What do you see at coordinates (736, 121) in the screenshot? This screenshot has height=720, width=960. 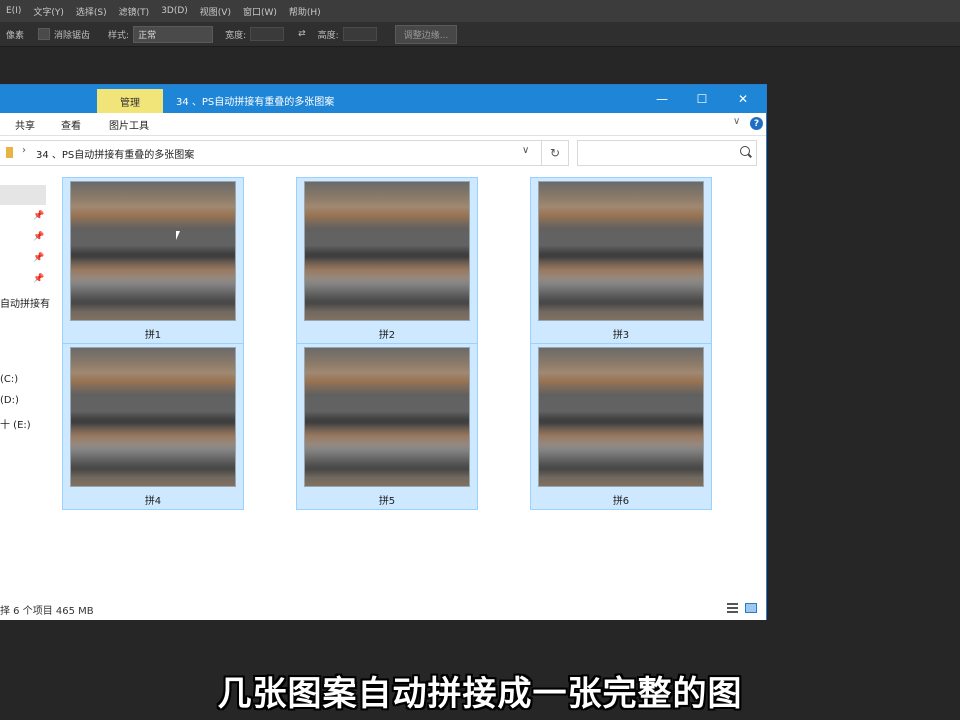 I see `ribbon-collapse-icon: ∨` at bounding box center [736, 121].